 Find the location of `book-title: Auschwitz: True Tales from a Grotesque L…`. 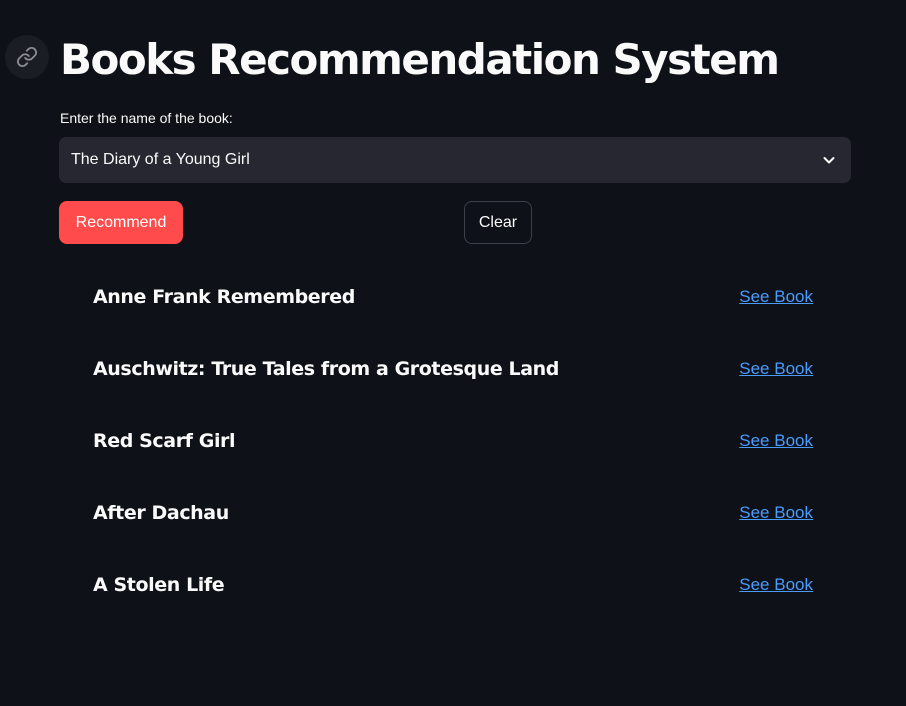

book-title: Auschwitz: True Tales from a Grotesque L… is located at coordinates (326, 369).